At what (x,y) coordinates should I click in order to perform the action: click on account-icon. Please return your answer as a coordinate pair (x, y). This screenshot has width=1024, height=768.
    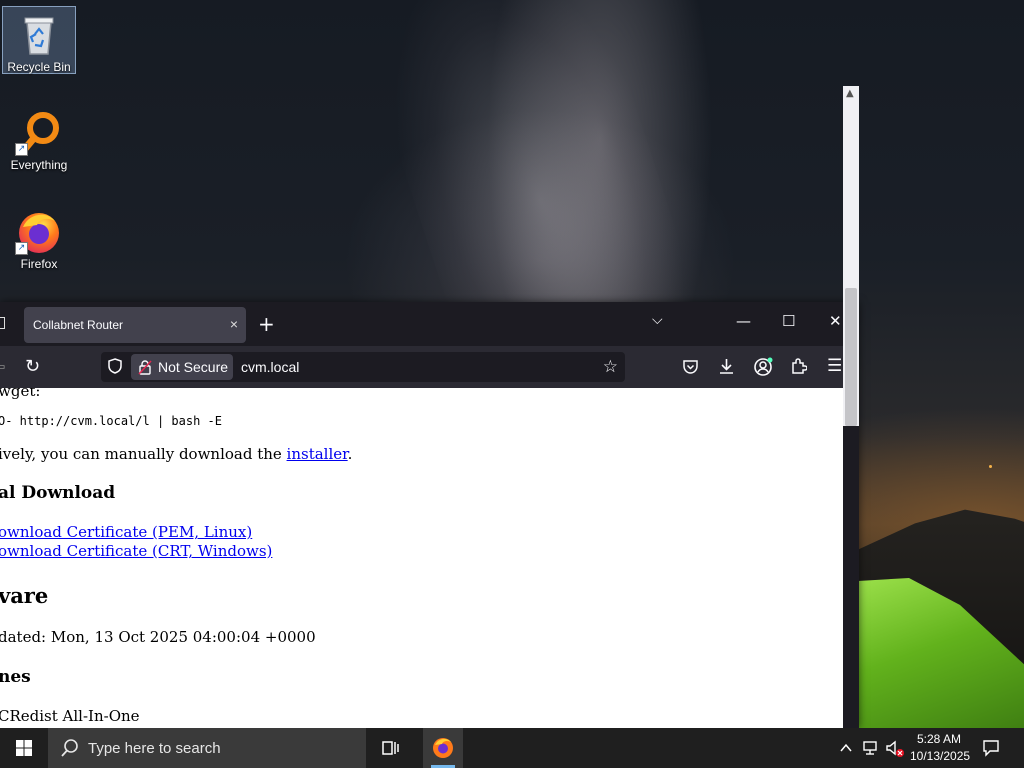
    Looking at the image, I should click on (763, 366).